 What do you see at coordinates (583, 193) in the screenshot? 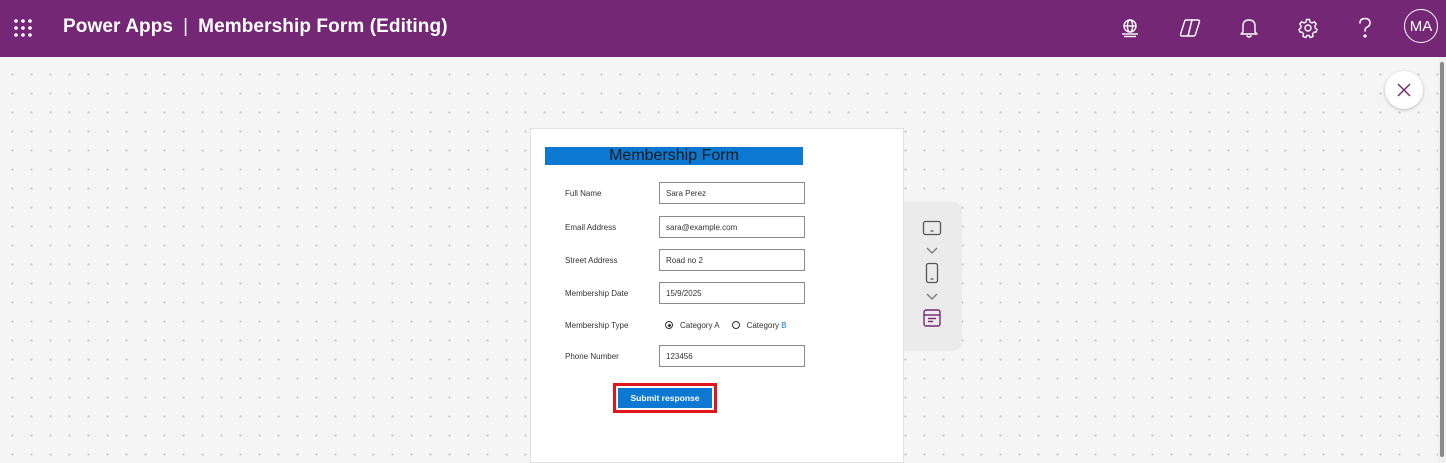
I see `full-name-label: Full Name` at bounding box center [583, 193].